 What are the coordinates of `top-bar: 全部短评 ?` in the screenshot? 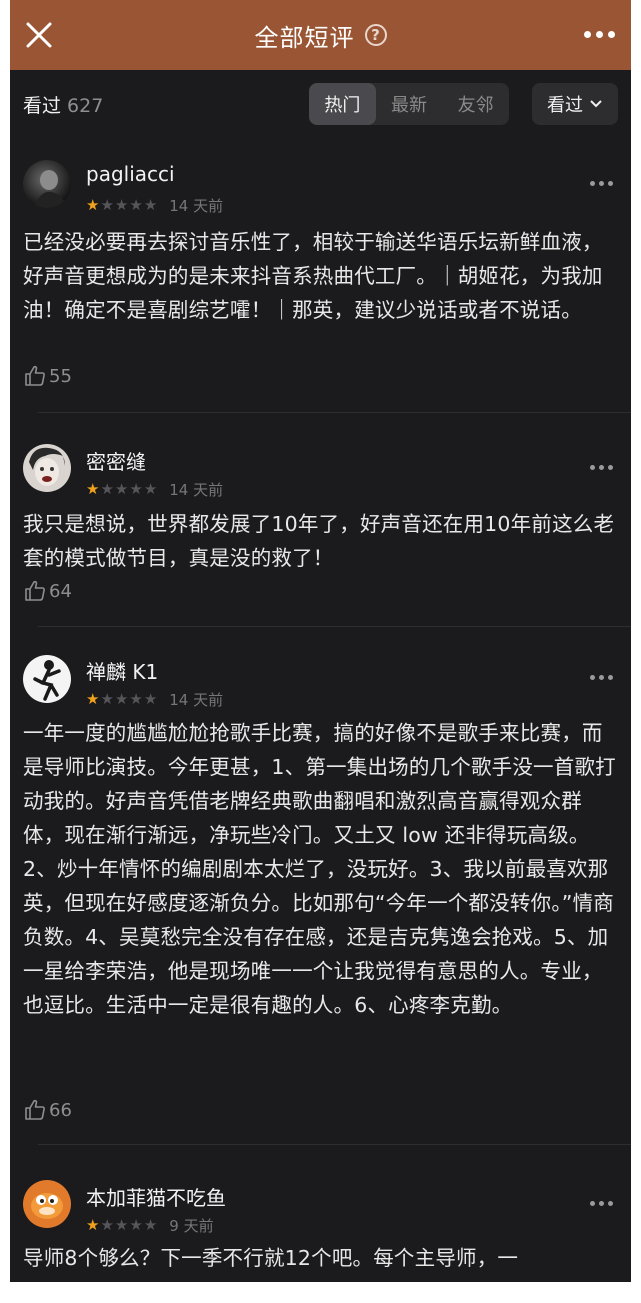 It's located at (320, 35).